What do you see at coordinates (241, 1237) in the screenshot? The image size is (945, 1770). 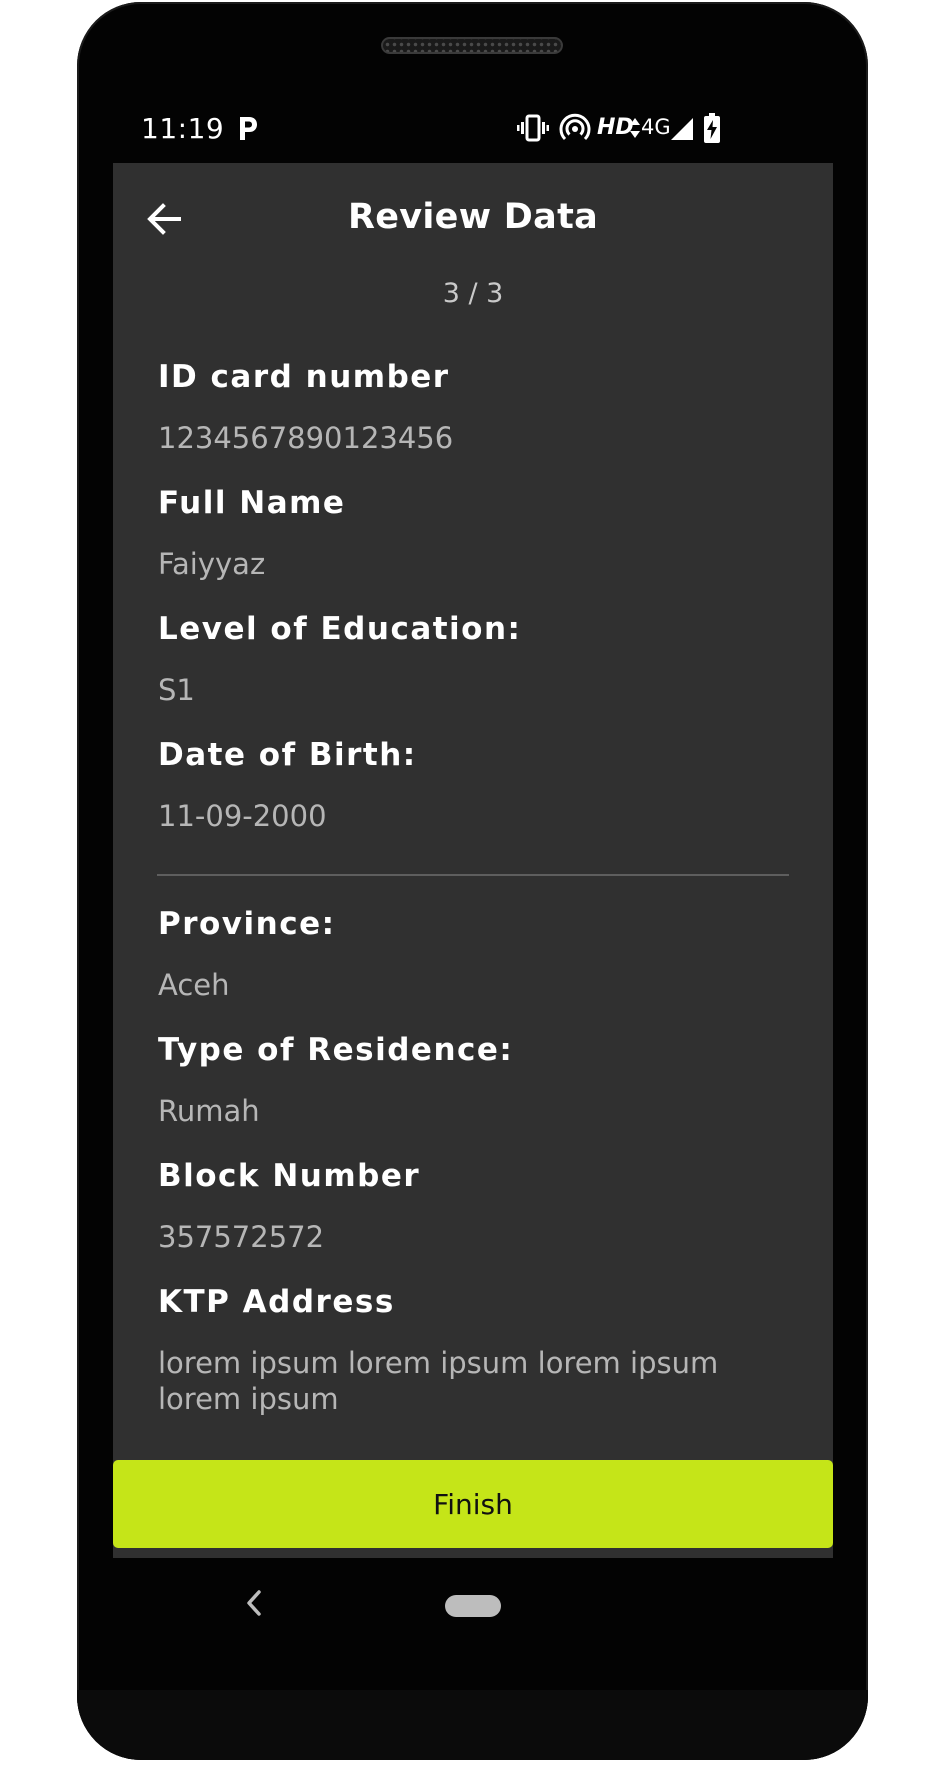 I see `block-number-value: 357572572` at bounding box center [241, 1237].